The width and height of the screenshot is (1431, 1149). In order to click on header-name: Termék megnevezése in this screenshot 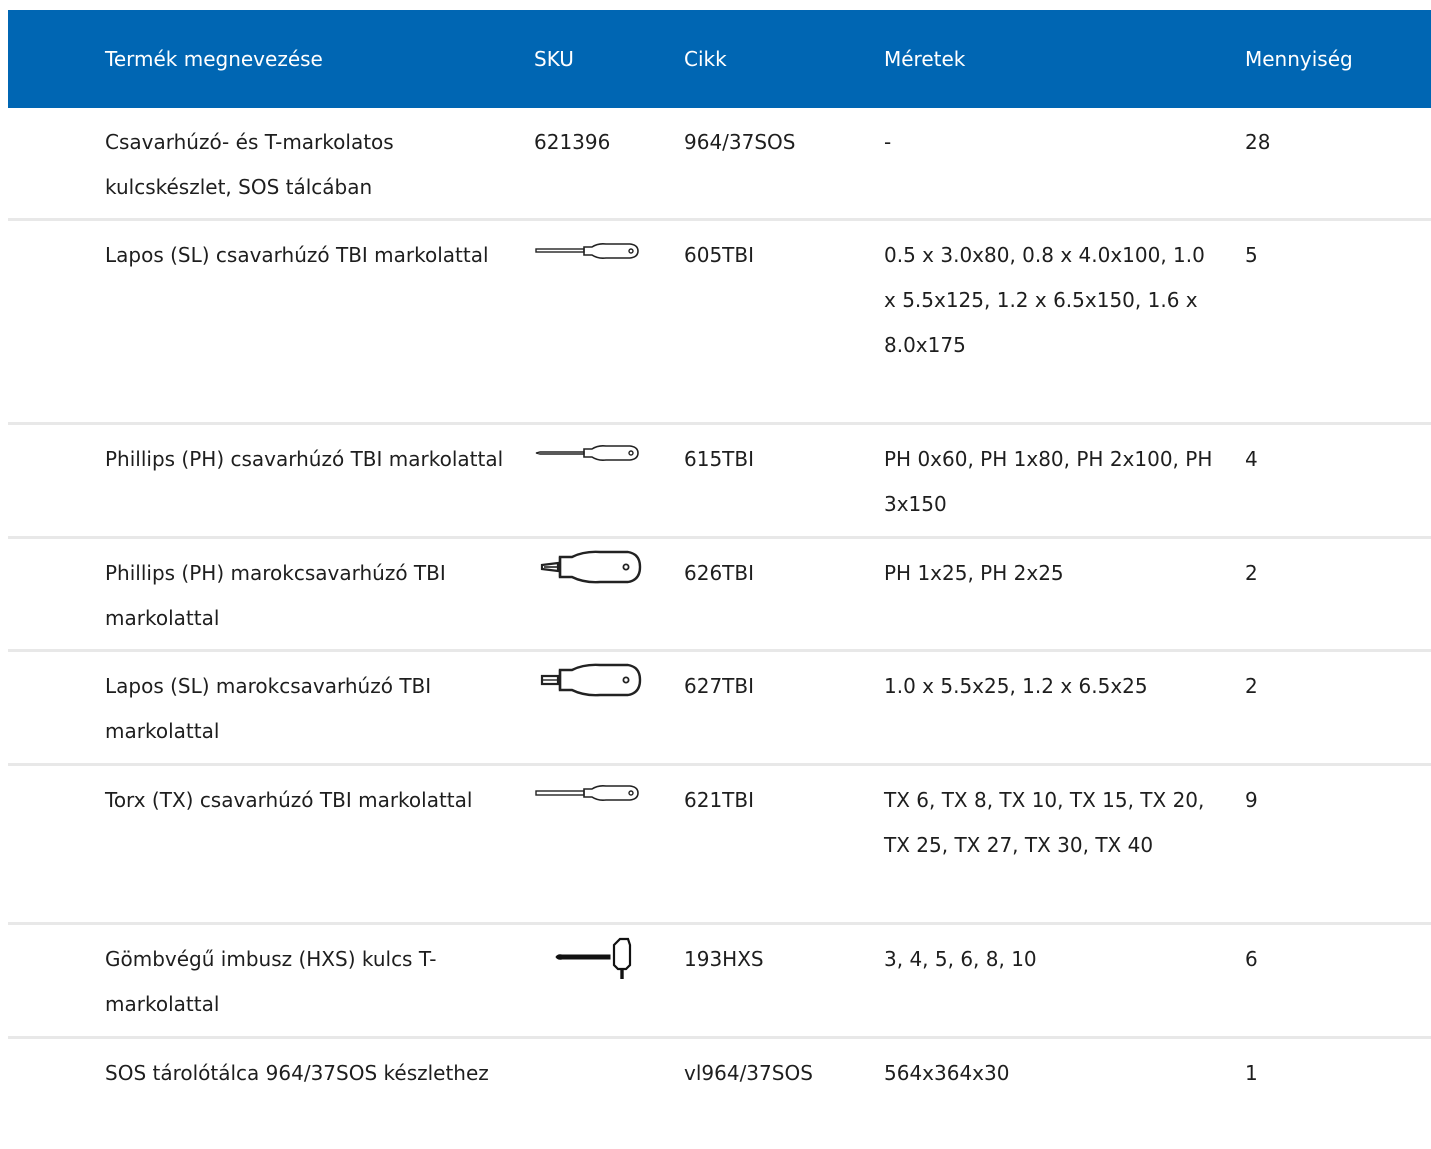, I will do `click(214, 59)`.